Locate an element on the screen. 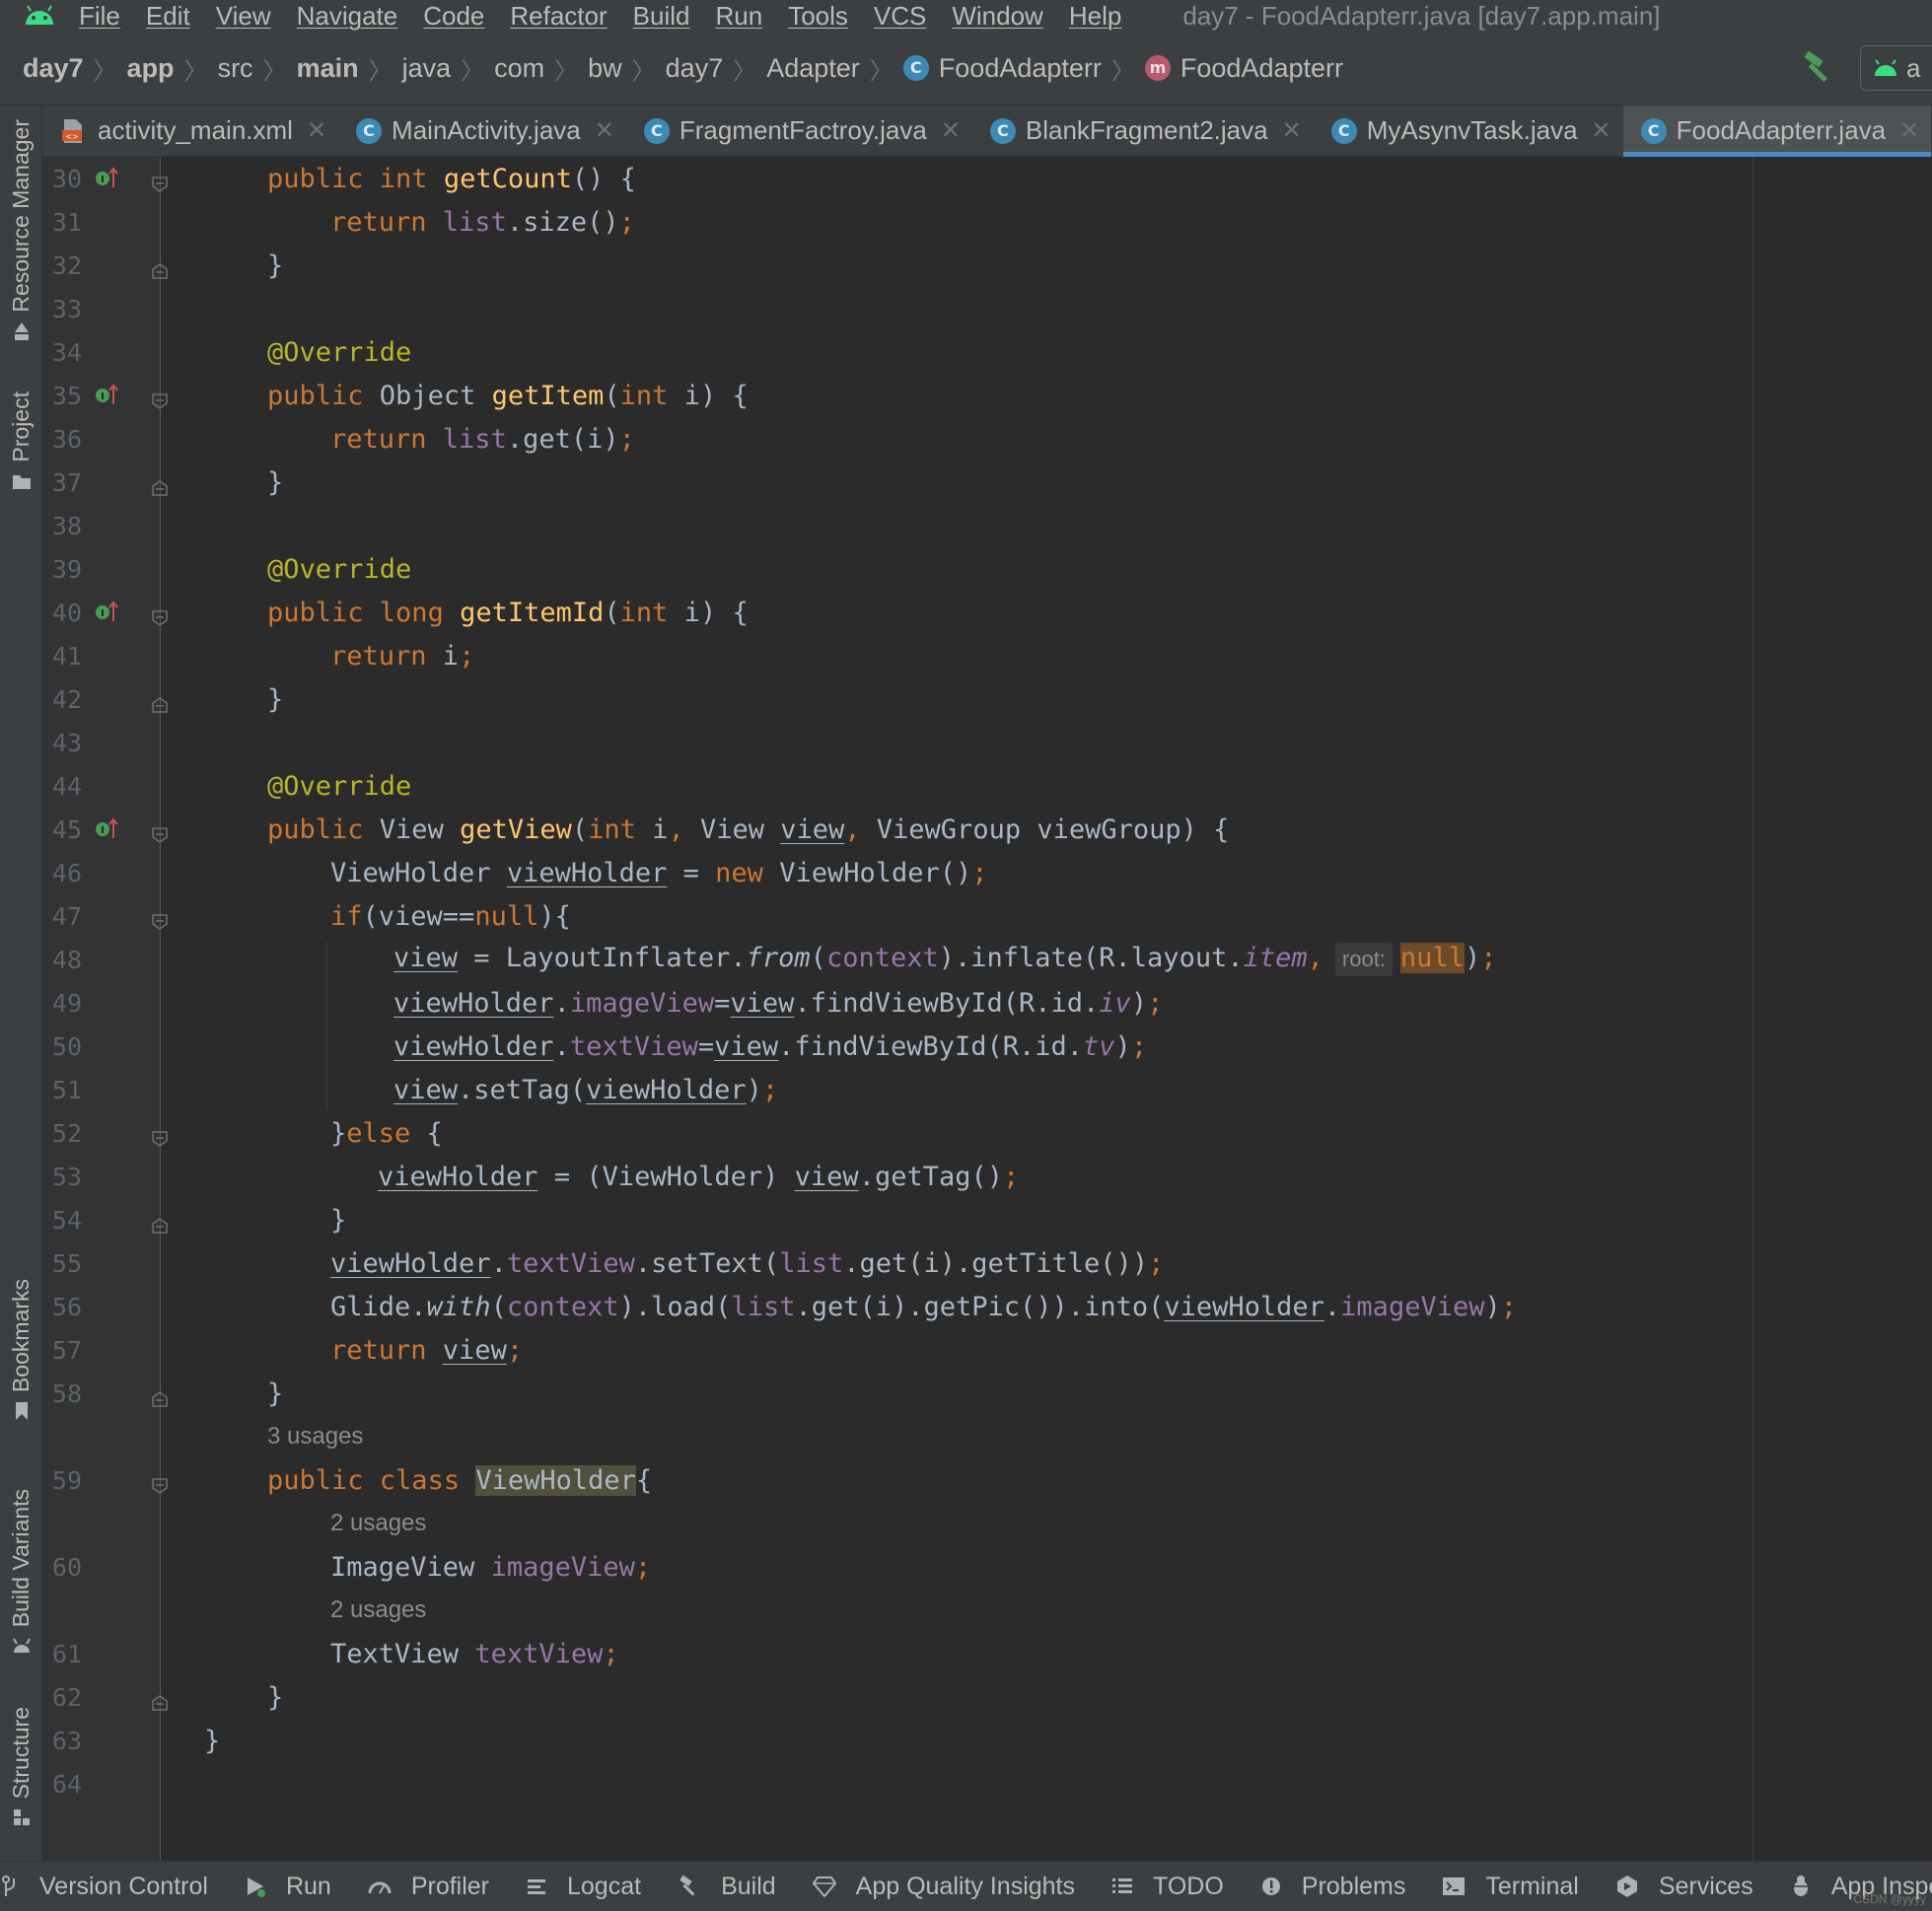 Image resolution: width=1932 pixels, height=1911 pixels. tool-window-version-control: Version Control is located at coordinates (104, 1887).